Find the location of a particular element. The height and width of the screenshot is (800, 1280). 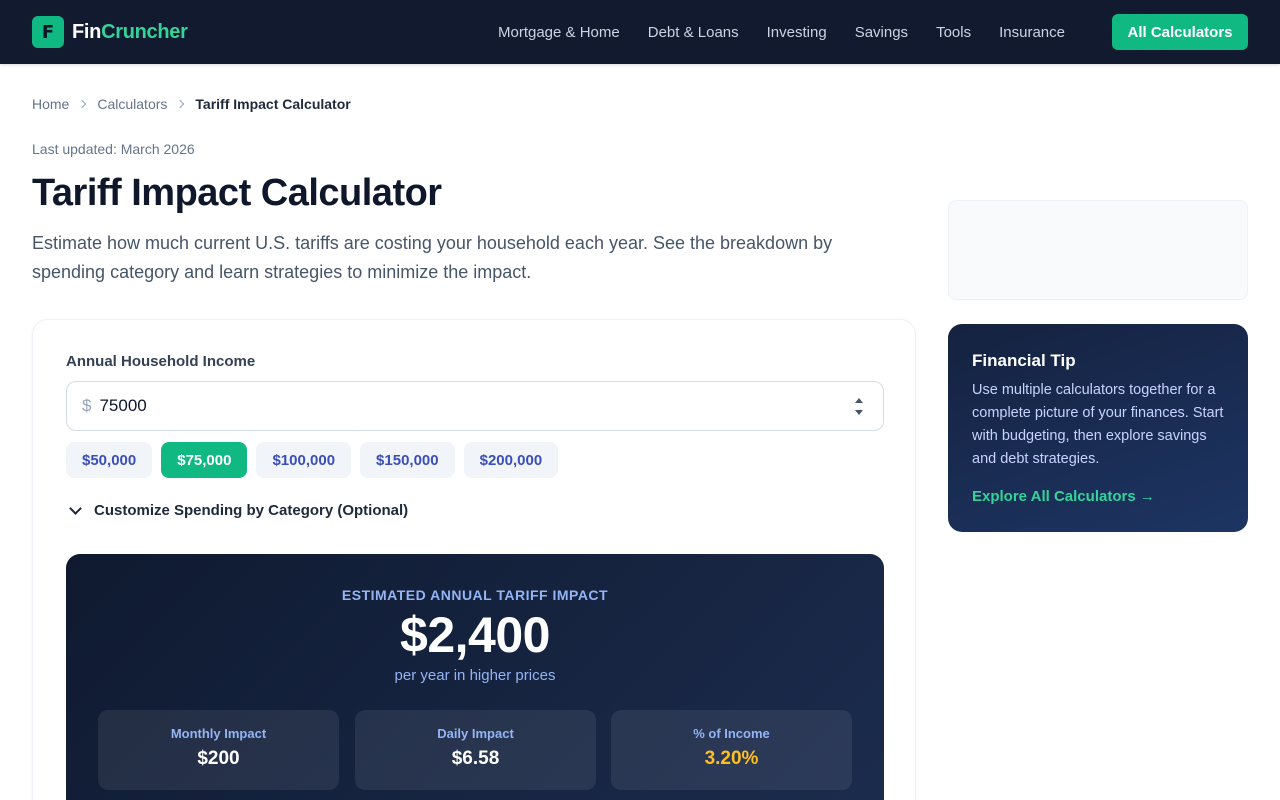

result-subtitle: per year in higher prices is located at coordinates (475, 675).